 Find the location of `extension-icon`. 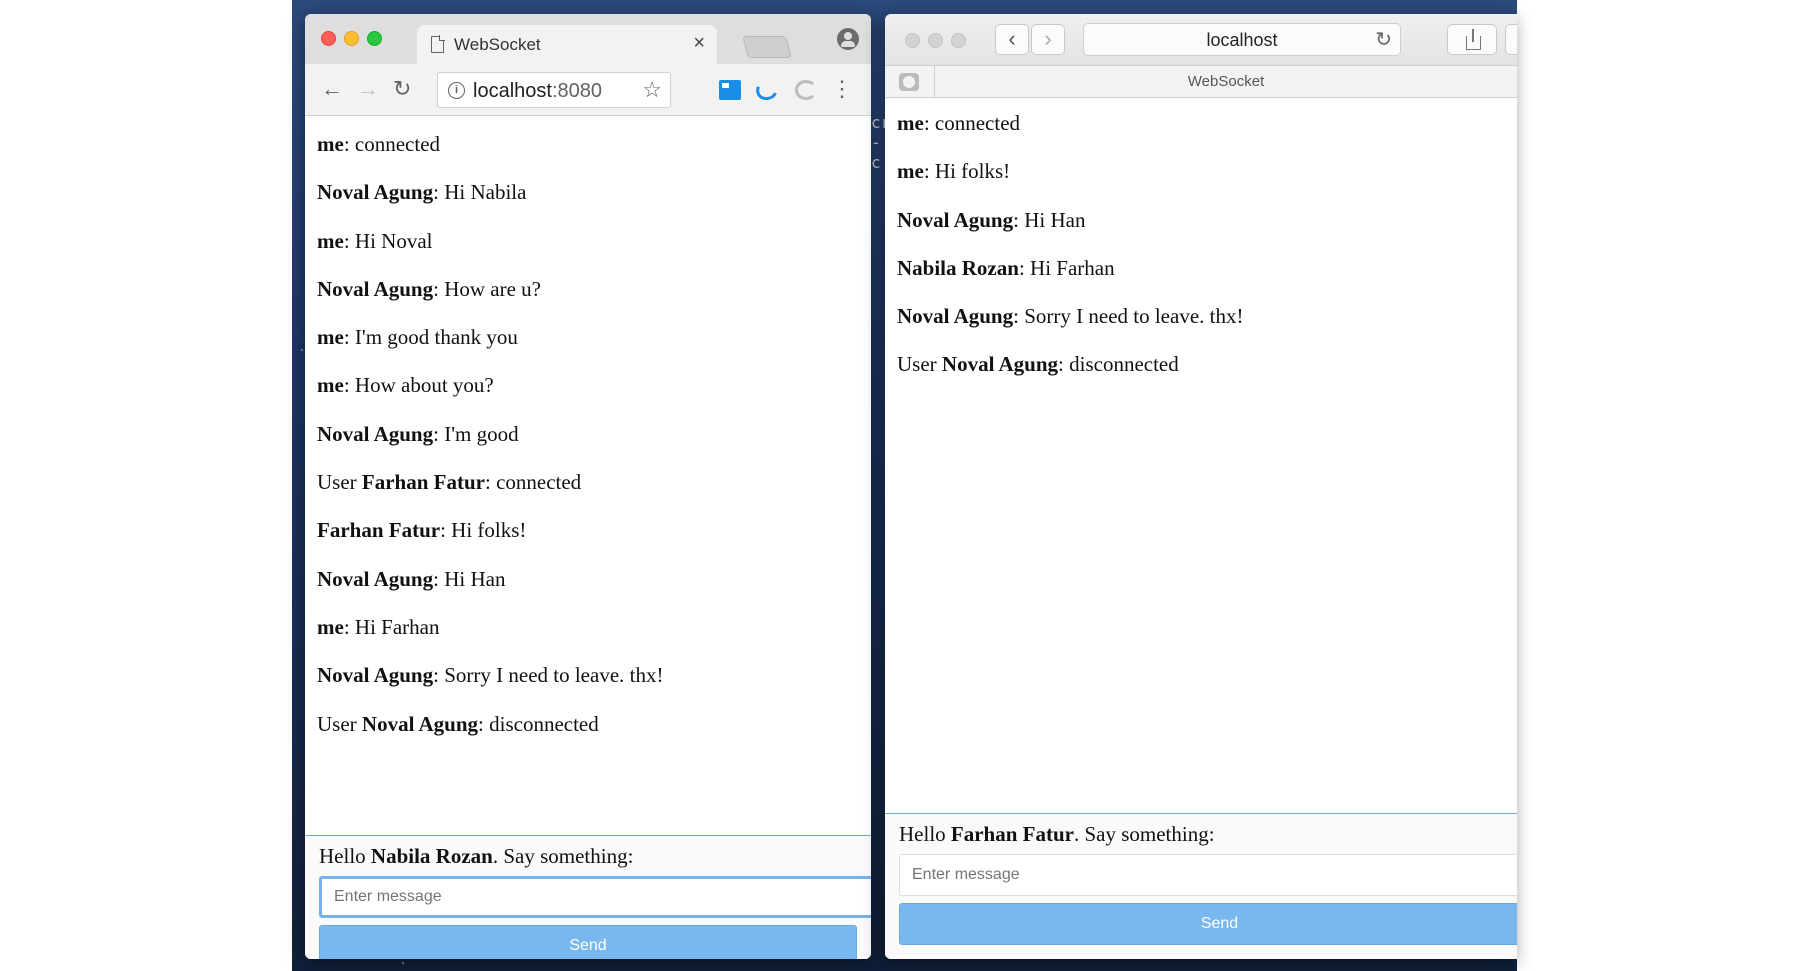

extension-icon is located at coordinates (730, 90).